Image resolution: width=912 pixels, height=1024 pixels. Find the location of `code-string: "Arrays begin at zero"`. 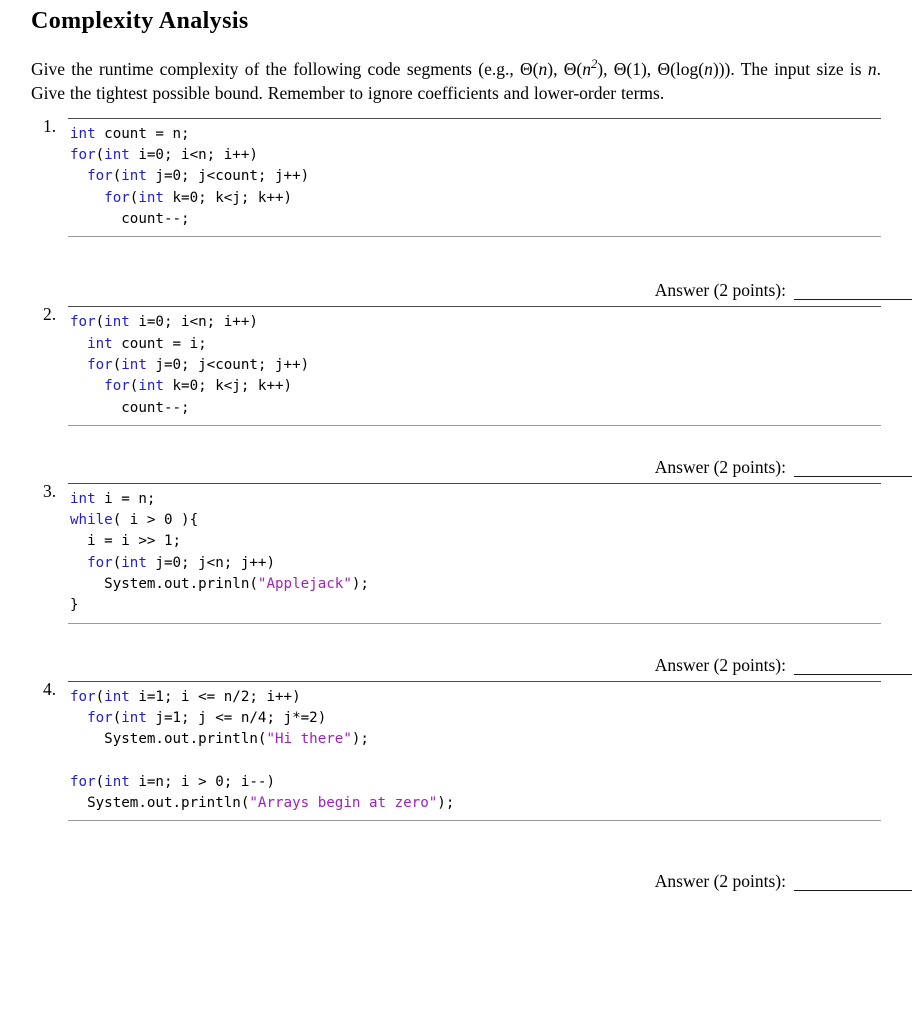

code-string: "Arrays begin at zero" is located at coordinates (343, 803).